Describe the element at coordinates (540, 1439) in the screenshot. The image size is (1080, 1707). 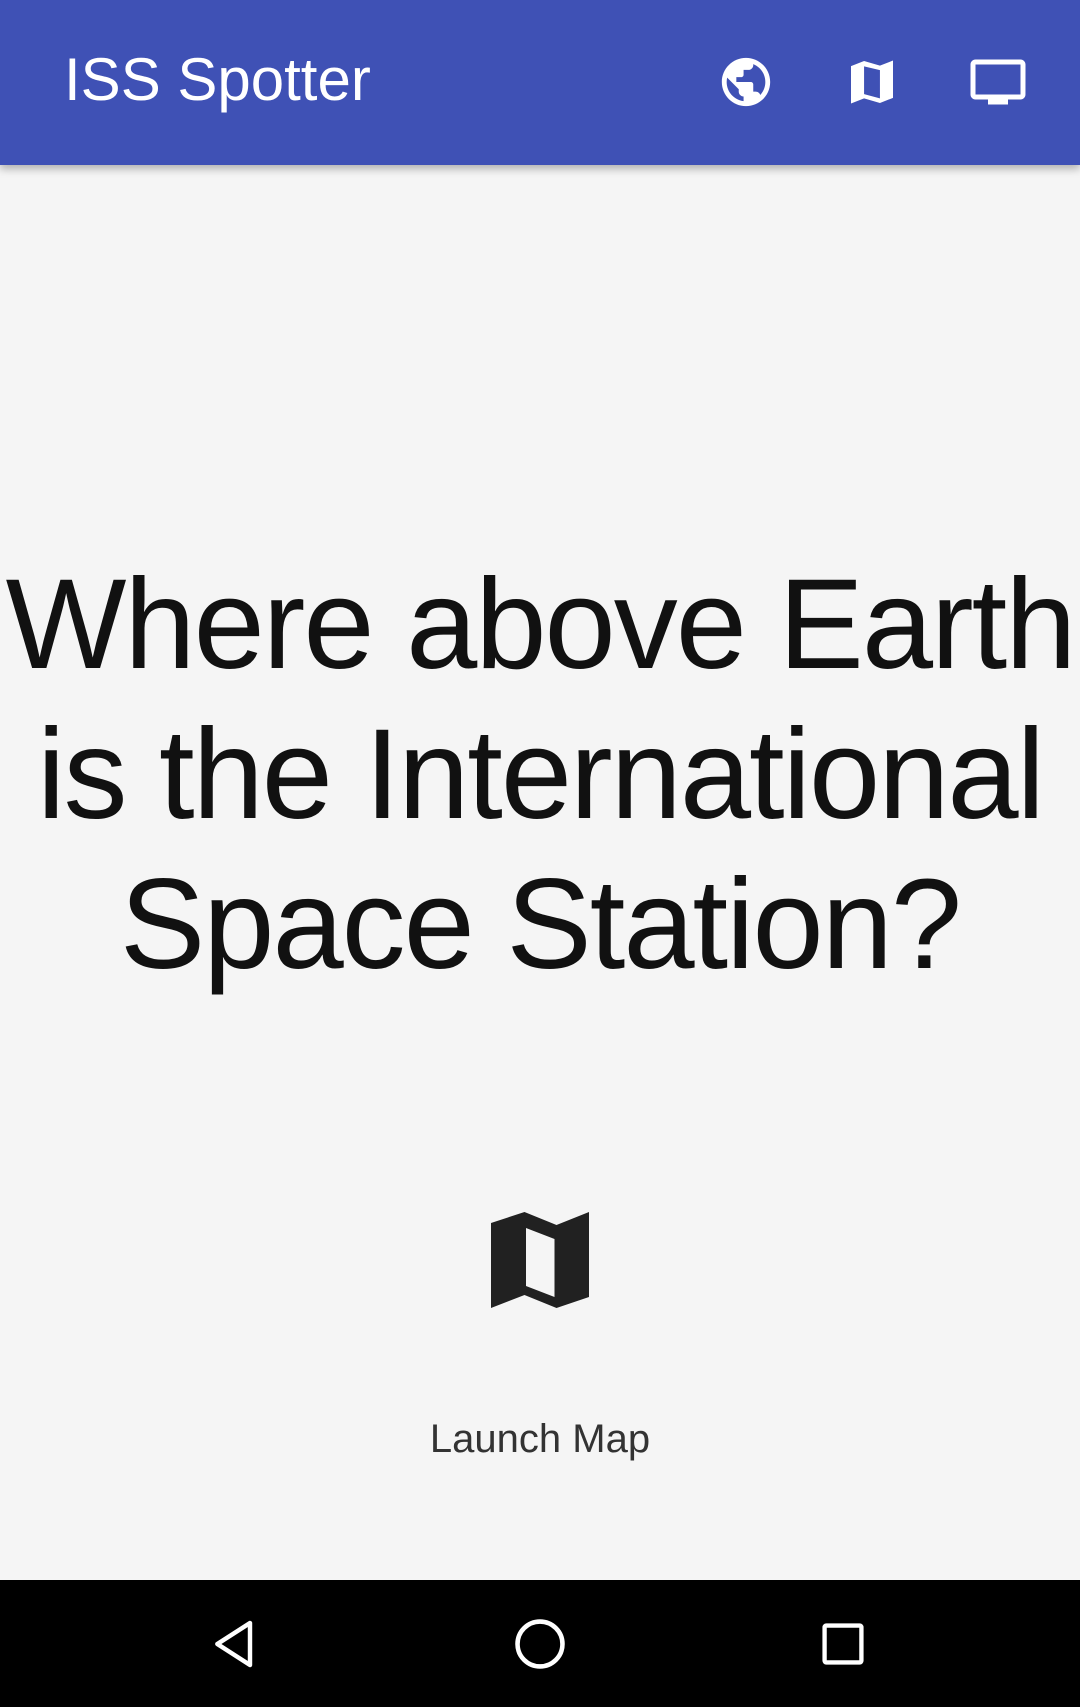
I see `launch-map-label: Launch Map` at that location.